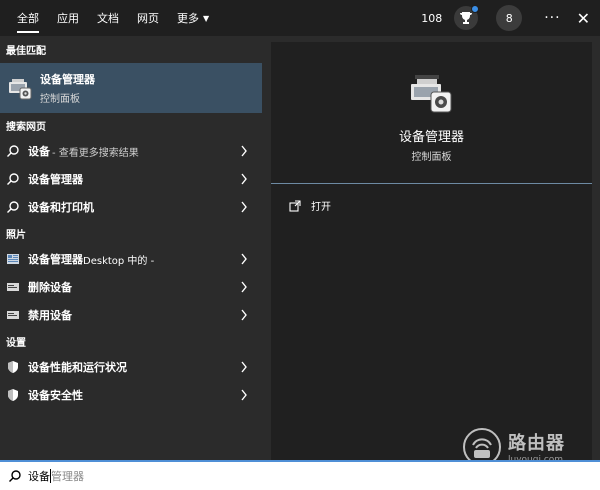 This screenshot has width=600, height=490. What do you see at coordinates (55, 395) in the screenshot?
I see `settings-result-label: 设备安全性` at bounding box center [55, 395].